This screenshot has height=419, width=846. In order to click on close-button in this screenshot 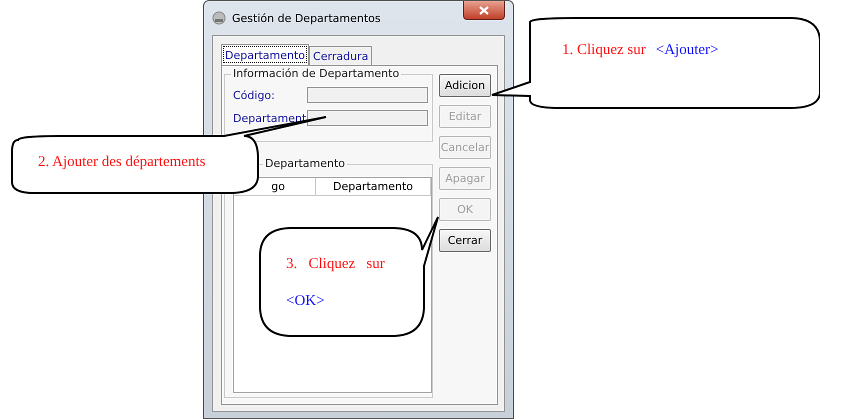, I will do `click(484, 10)`.